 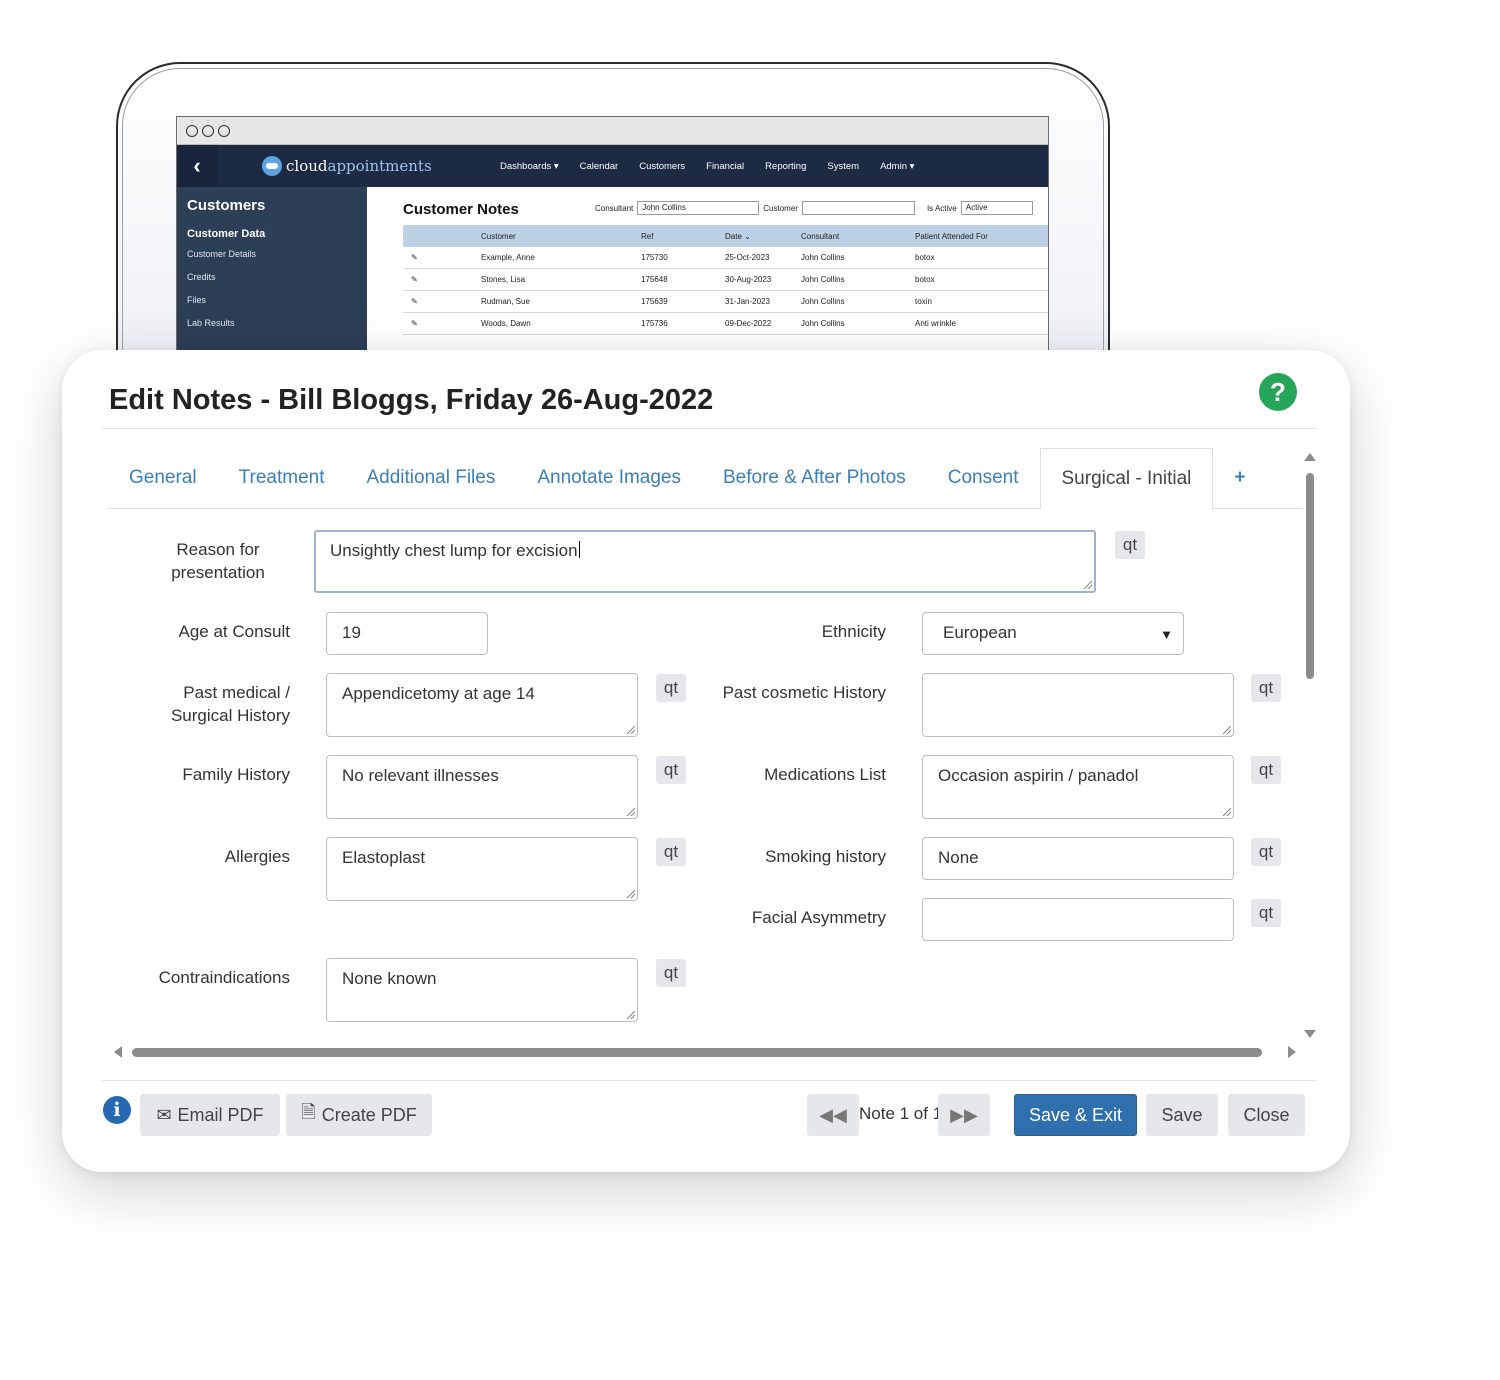 What do you see at coordinates (529, 166) in the screenshot?
I see `menu-item-dashboards: Dashboards ▾` at bounding box center [529, 166].